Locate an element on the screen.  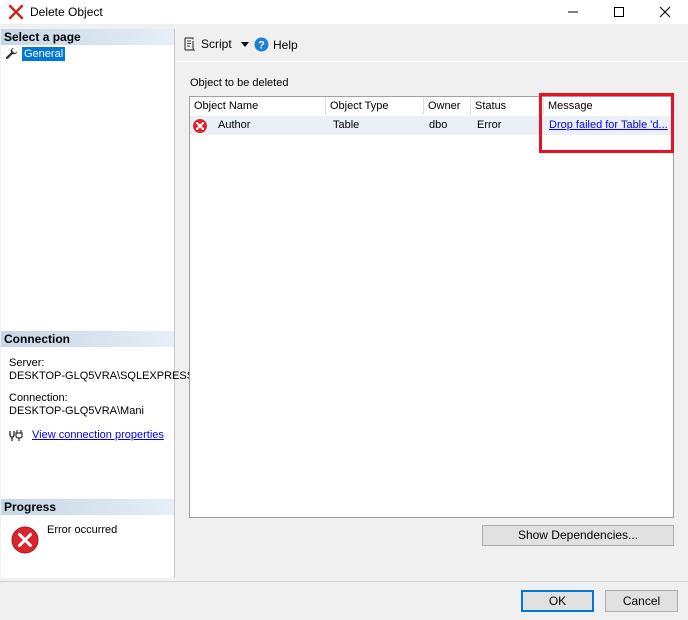
toolbar: Script ? Help is located at coordinates (432, 44).